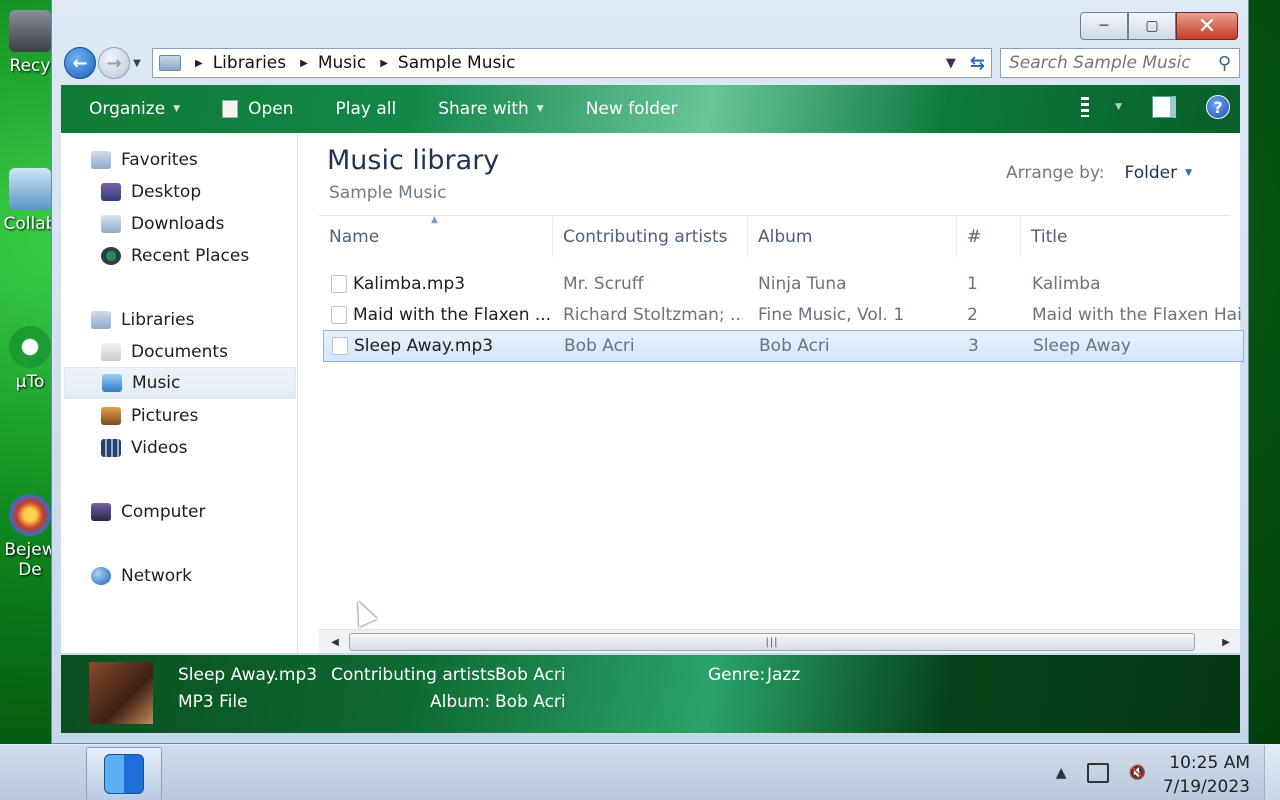 This screenshot has height=800, width=1280. I want to click on back-button: ←, so click(80, 63).